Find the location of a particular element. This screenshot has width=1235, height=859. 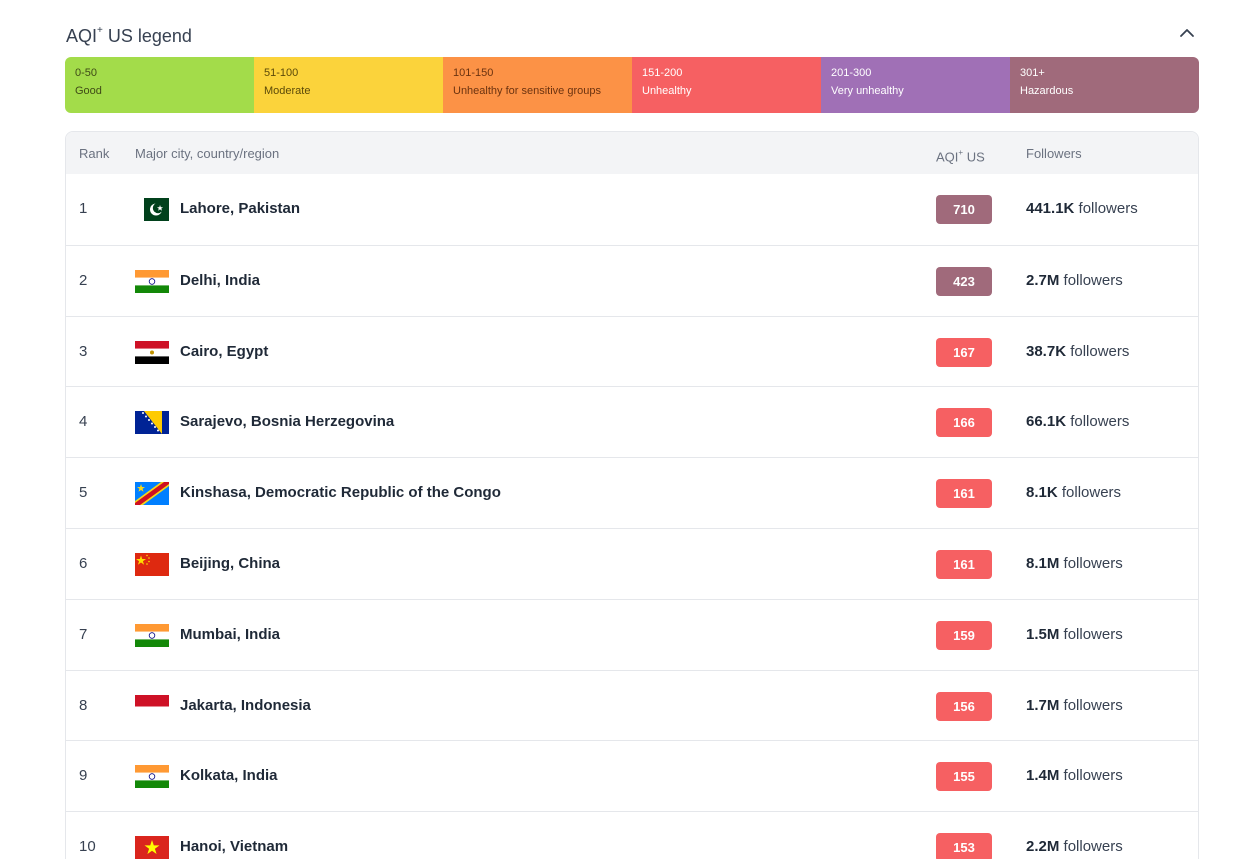

city-link: Jakarta, Indonesia is located at coordinates (245, 706).